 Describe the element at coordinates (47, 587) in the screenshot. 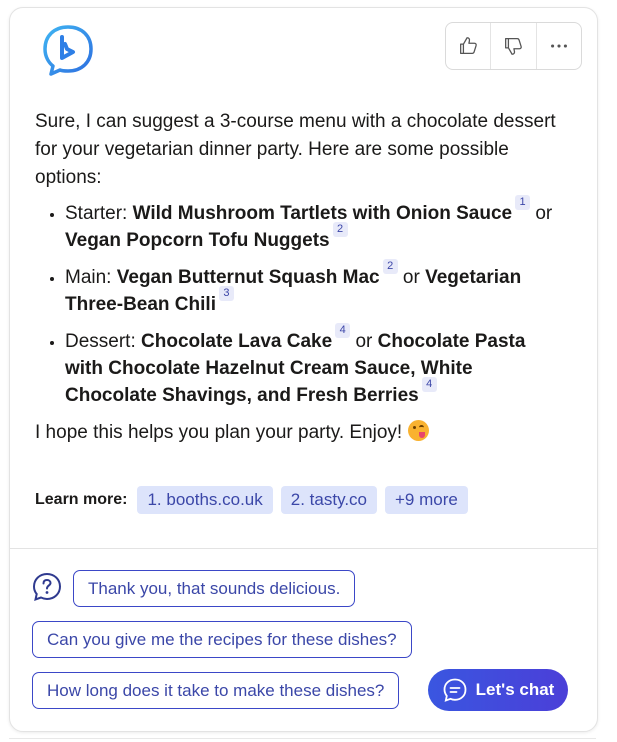

I see `question-bubble-icon` at that location.